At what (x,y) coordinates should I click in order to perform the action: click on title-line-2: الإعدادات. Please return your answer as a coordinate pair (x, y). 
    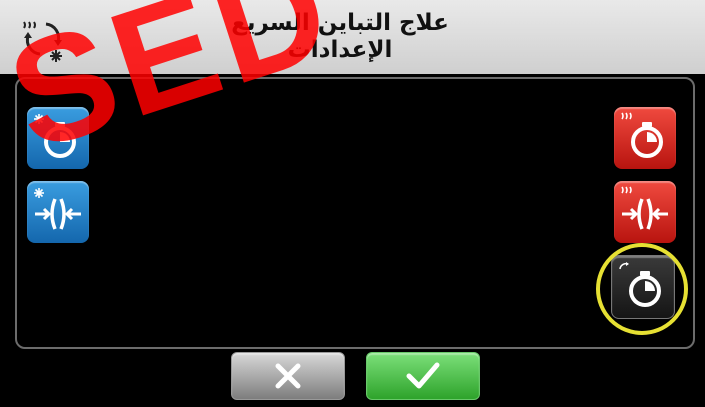
    Looking at the image, I should click on (340, 50).